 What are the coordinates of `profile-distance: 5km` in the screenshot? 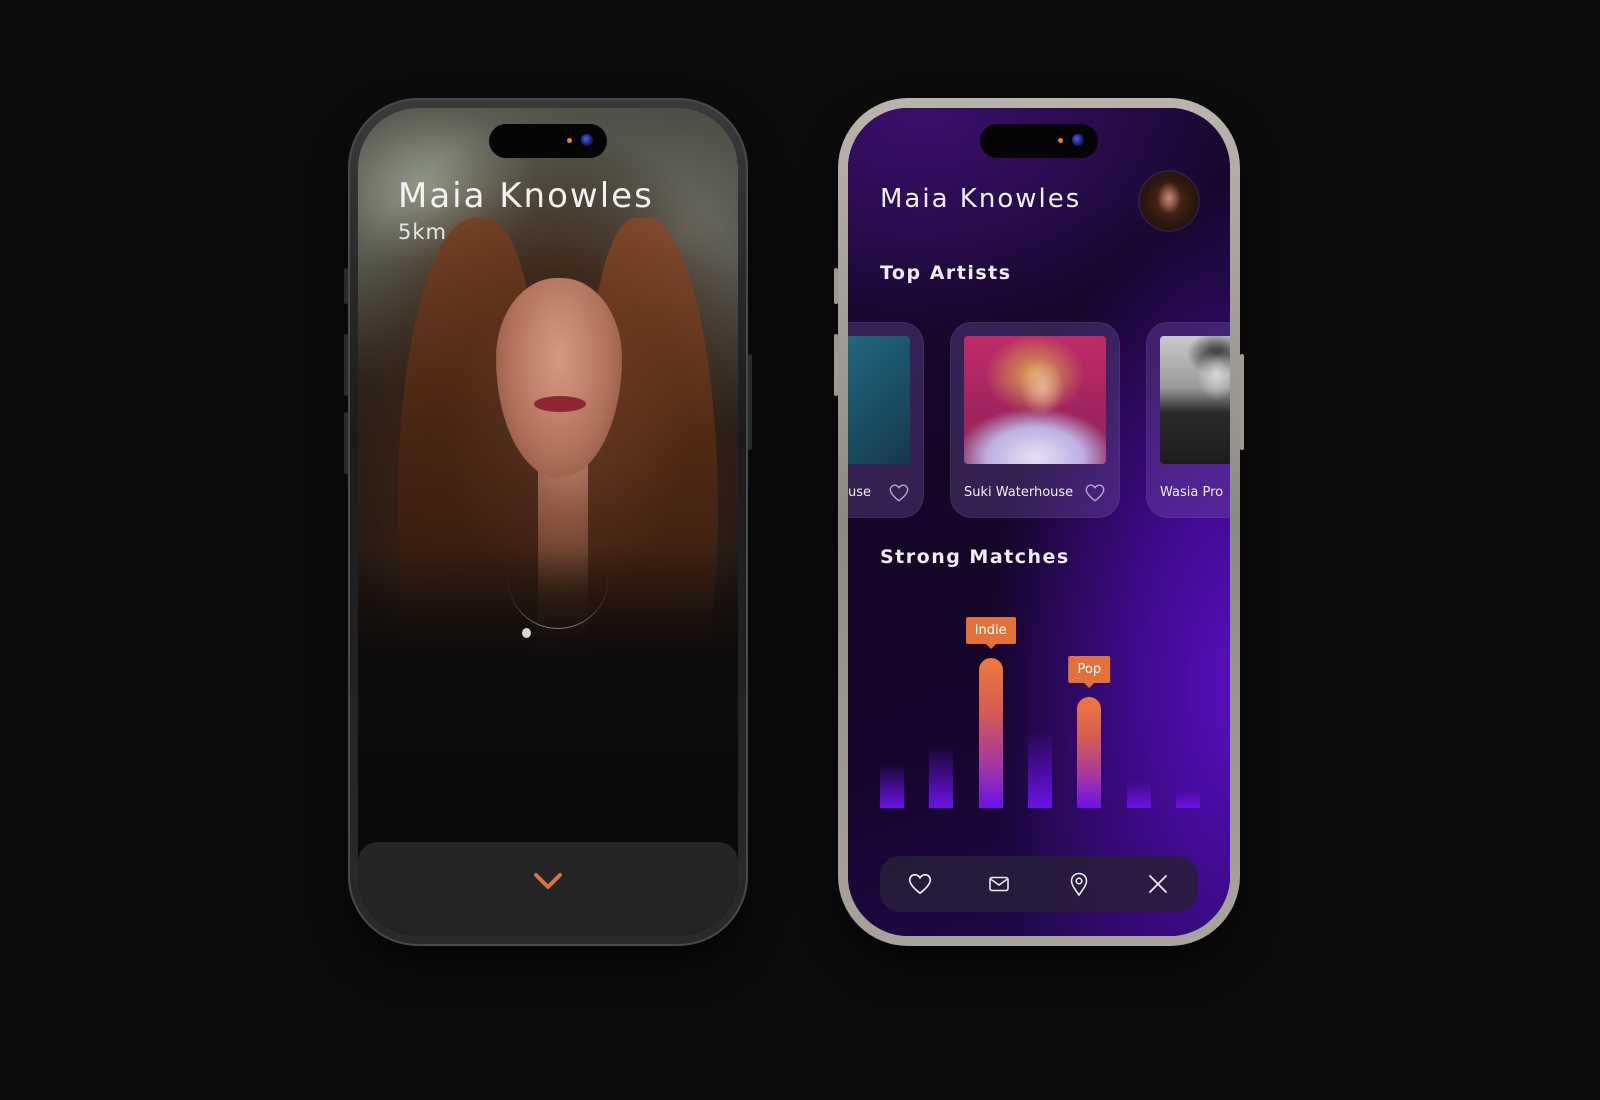 It's located at (422, 232).